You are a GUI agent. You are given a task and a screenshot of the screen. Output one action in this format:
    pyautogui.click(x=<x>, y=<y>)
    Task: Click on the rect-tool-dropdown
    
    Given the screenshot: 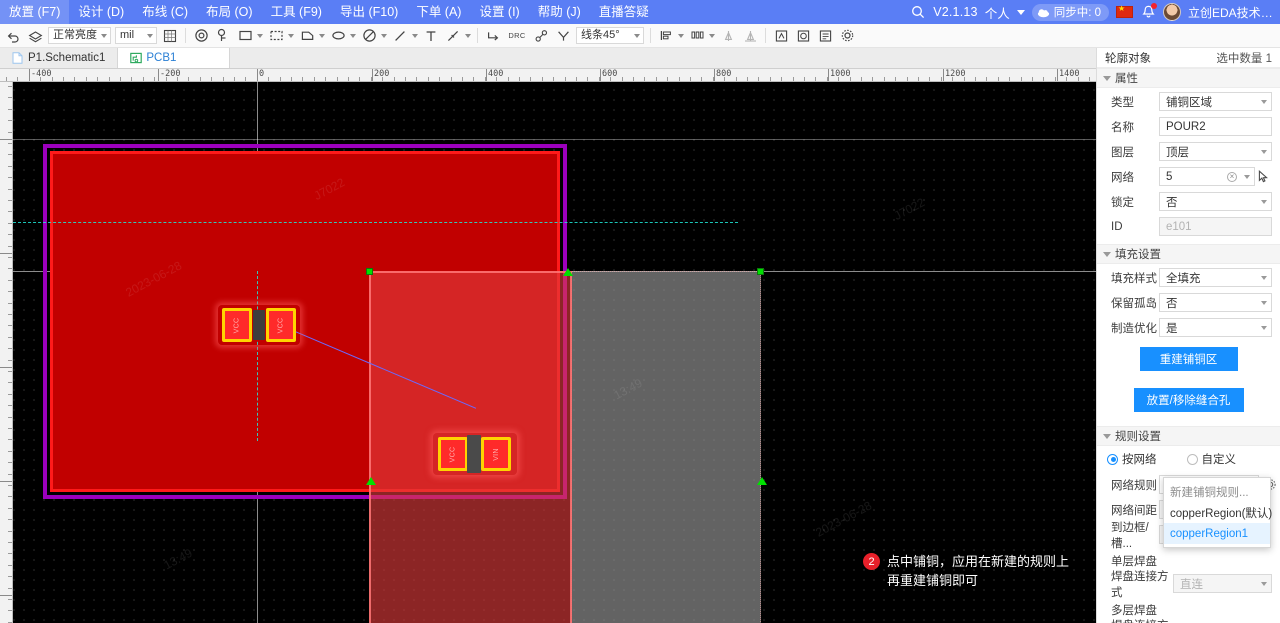 What is the action you would take?
    pyautogui.click(x=249, y=36)
    